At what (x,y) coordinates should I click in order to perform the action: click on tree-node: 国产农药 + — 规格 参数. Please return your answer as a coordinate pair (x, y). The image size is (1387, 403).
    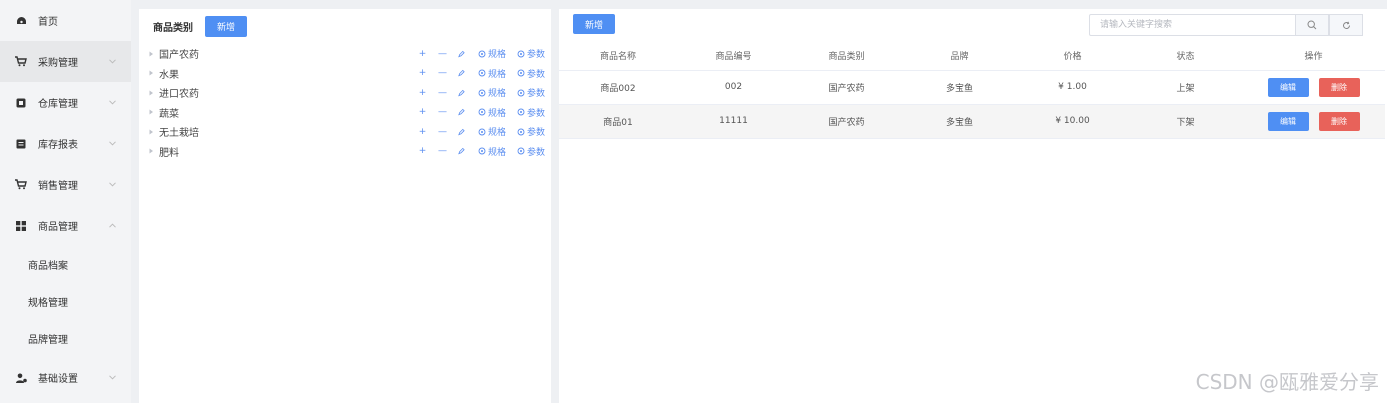
    Looking at the image, I should click on (345, 54).